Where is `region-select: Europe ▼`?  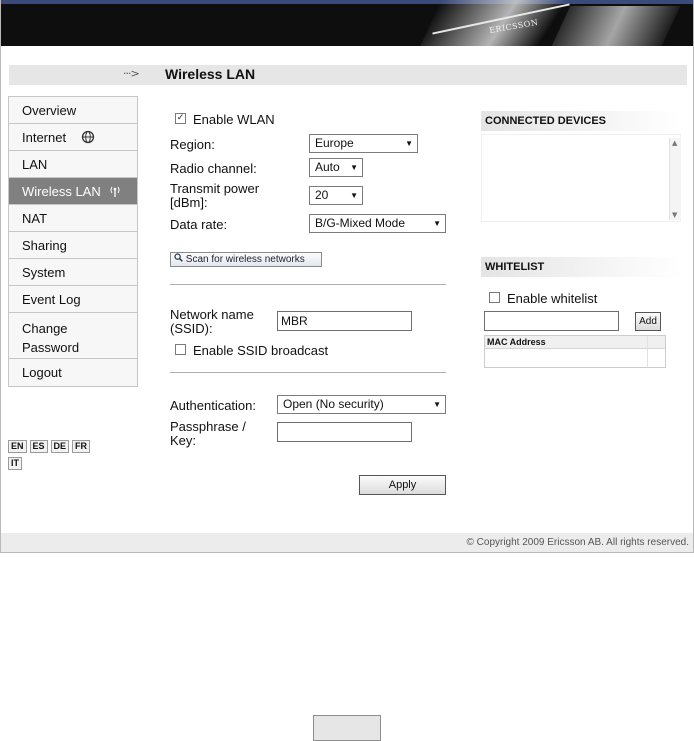 region-select: Europe ▼ is located at coordinates (363, 143).